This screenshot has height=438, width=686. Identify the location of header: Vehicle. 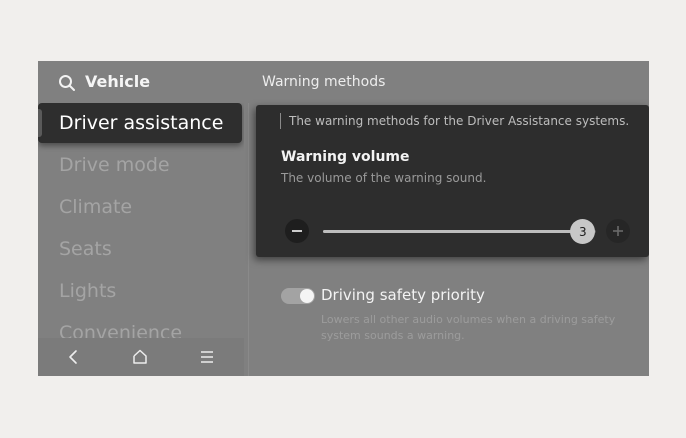
(140, 82).